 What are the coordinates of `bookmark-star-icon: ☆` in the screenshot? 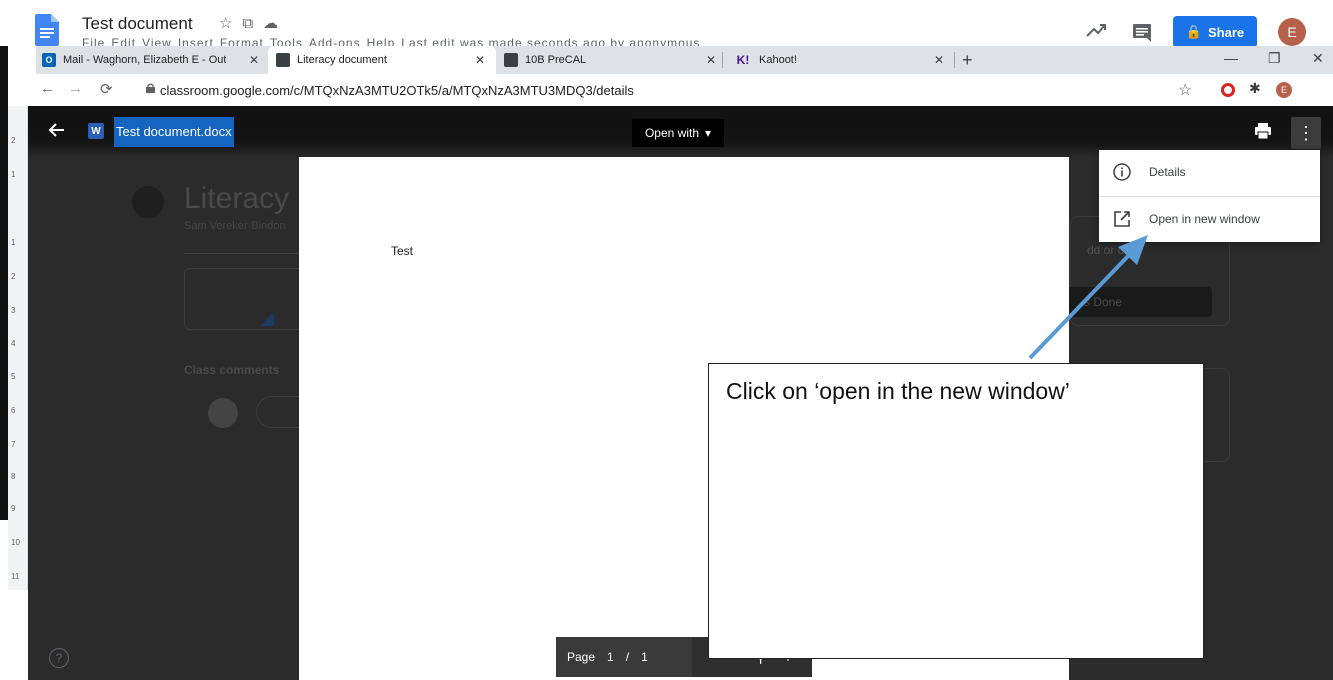 It's located at (1185, 90).